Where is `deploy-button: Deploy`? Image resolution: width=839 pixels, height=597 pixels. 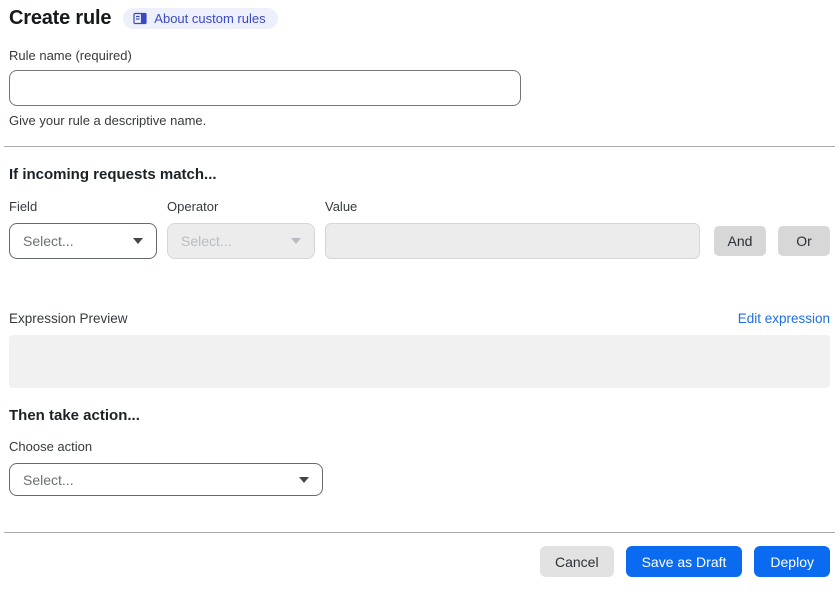 deploy-button: Deploy is located at coordinates (792, 561).